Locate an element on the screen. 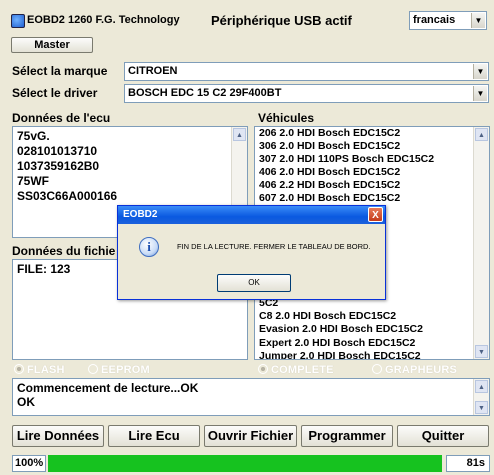 This screenshot has height=475, width=494. ecu-line: 1037359162B0 is located at coordinates (58, 166).